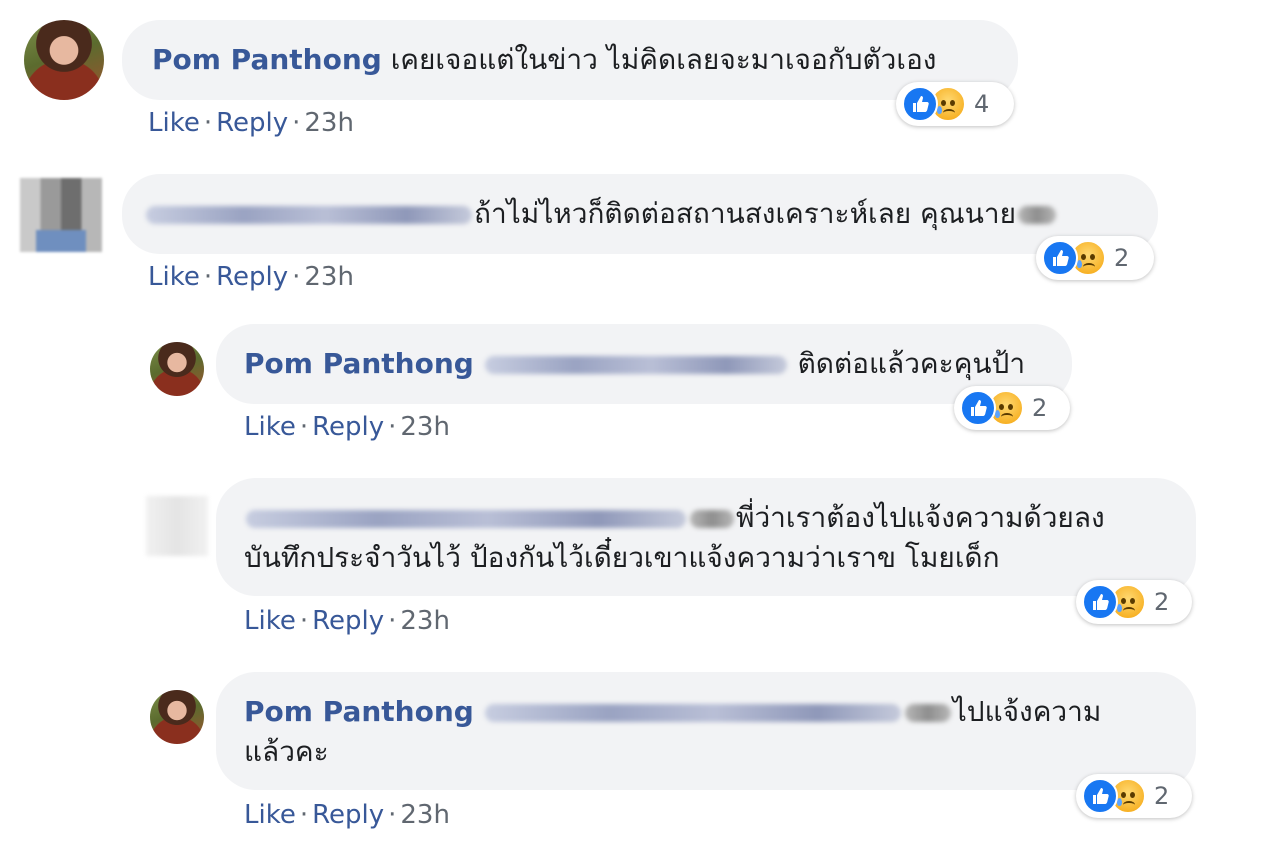 The image size is (1280, 846). What do you see at coordinates (1027, 711) in the screenshot?
I see `comment-text-line-1: ไปแจ้งความ` at bounding box center [1027, 711].